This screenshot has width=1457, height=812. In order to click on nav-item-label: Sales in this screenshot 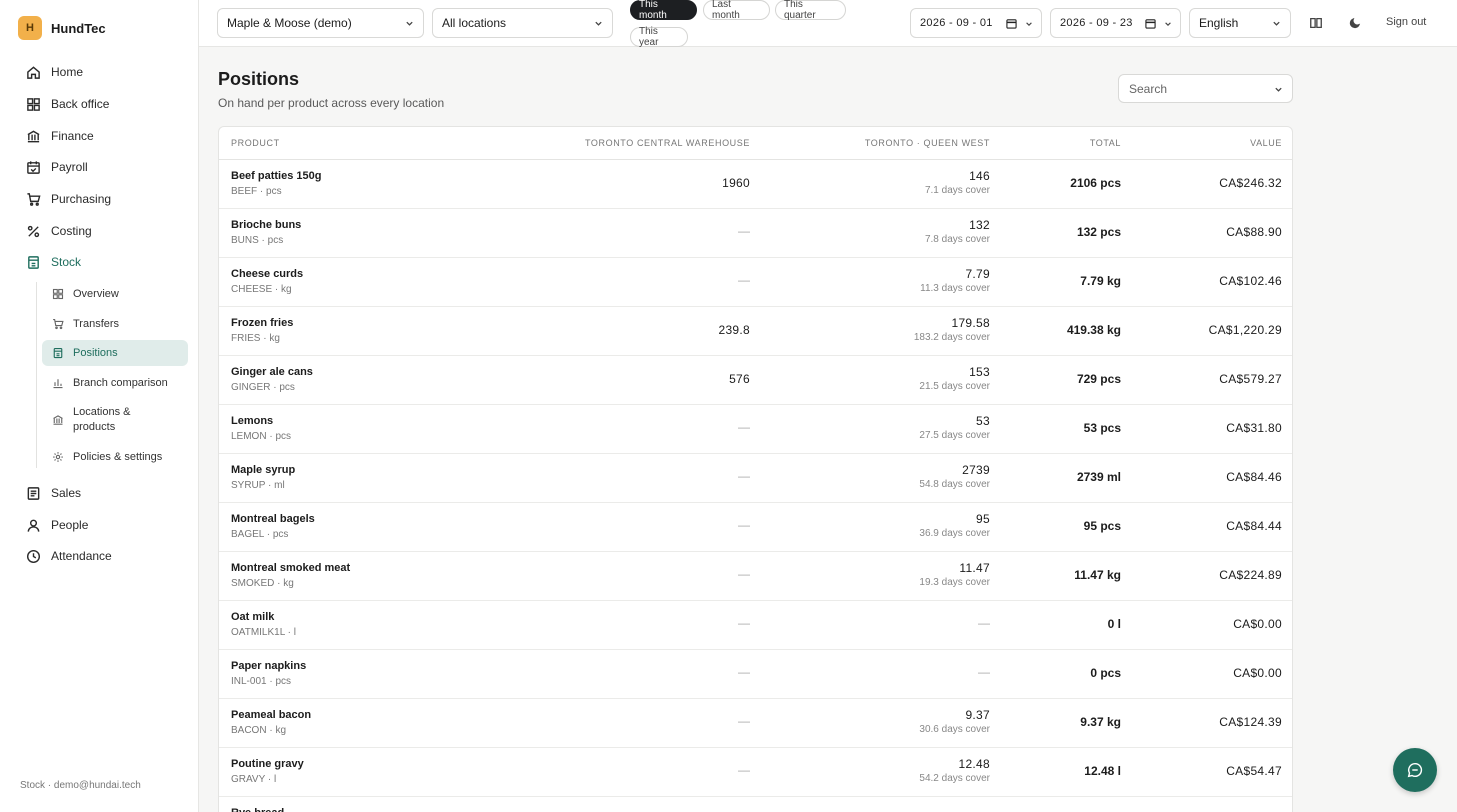, I will do `click(66, 493)`.